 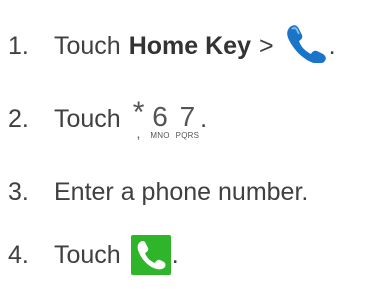 I want to click on dial-keys: * , 6 MNO 7 PQRS, so click(x=168, y=118).